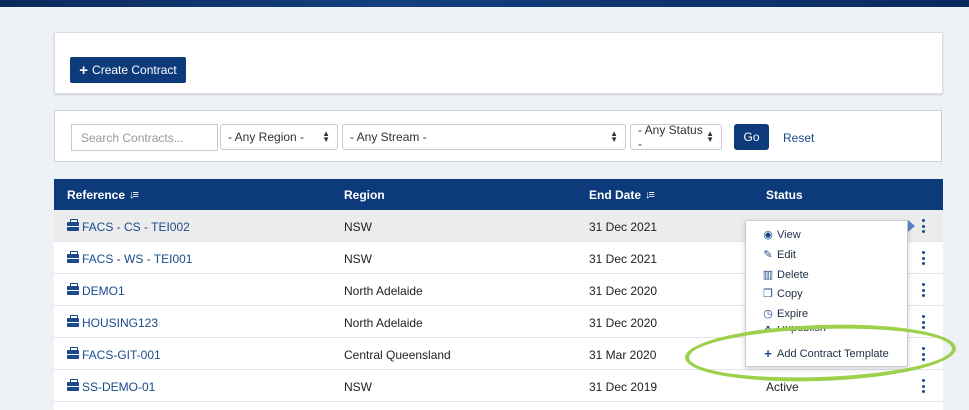  Describe the element at coordinates (484, 3) in the screenshot. I see `top-banner` at that location.